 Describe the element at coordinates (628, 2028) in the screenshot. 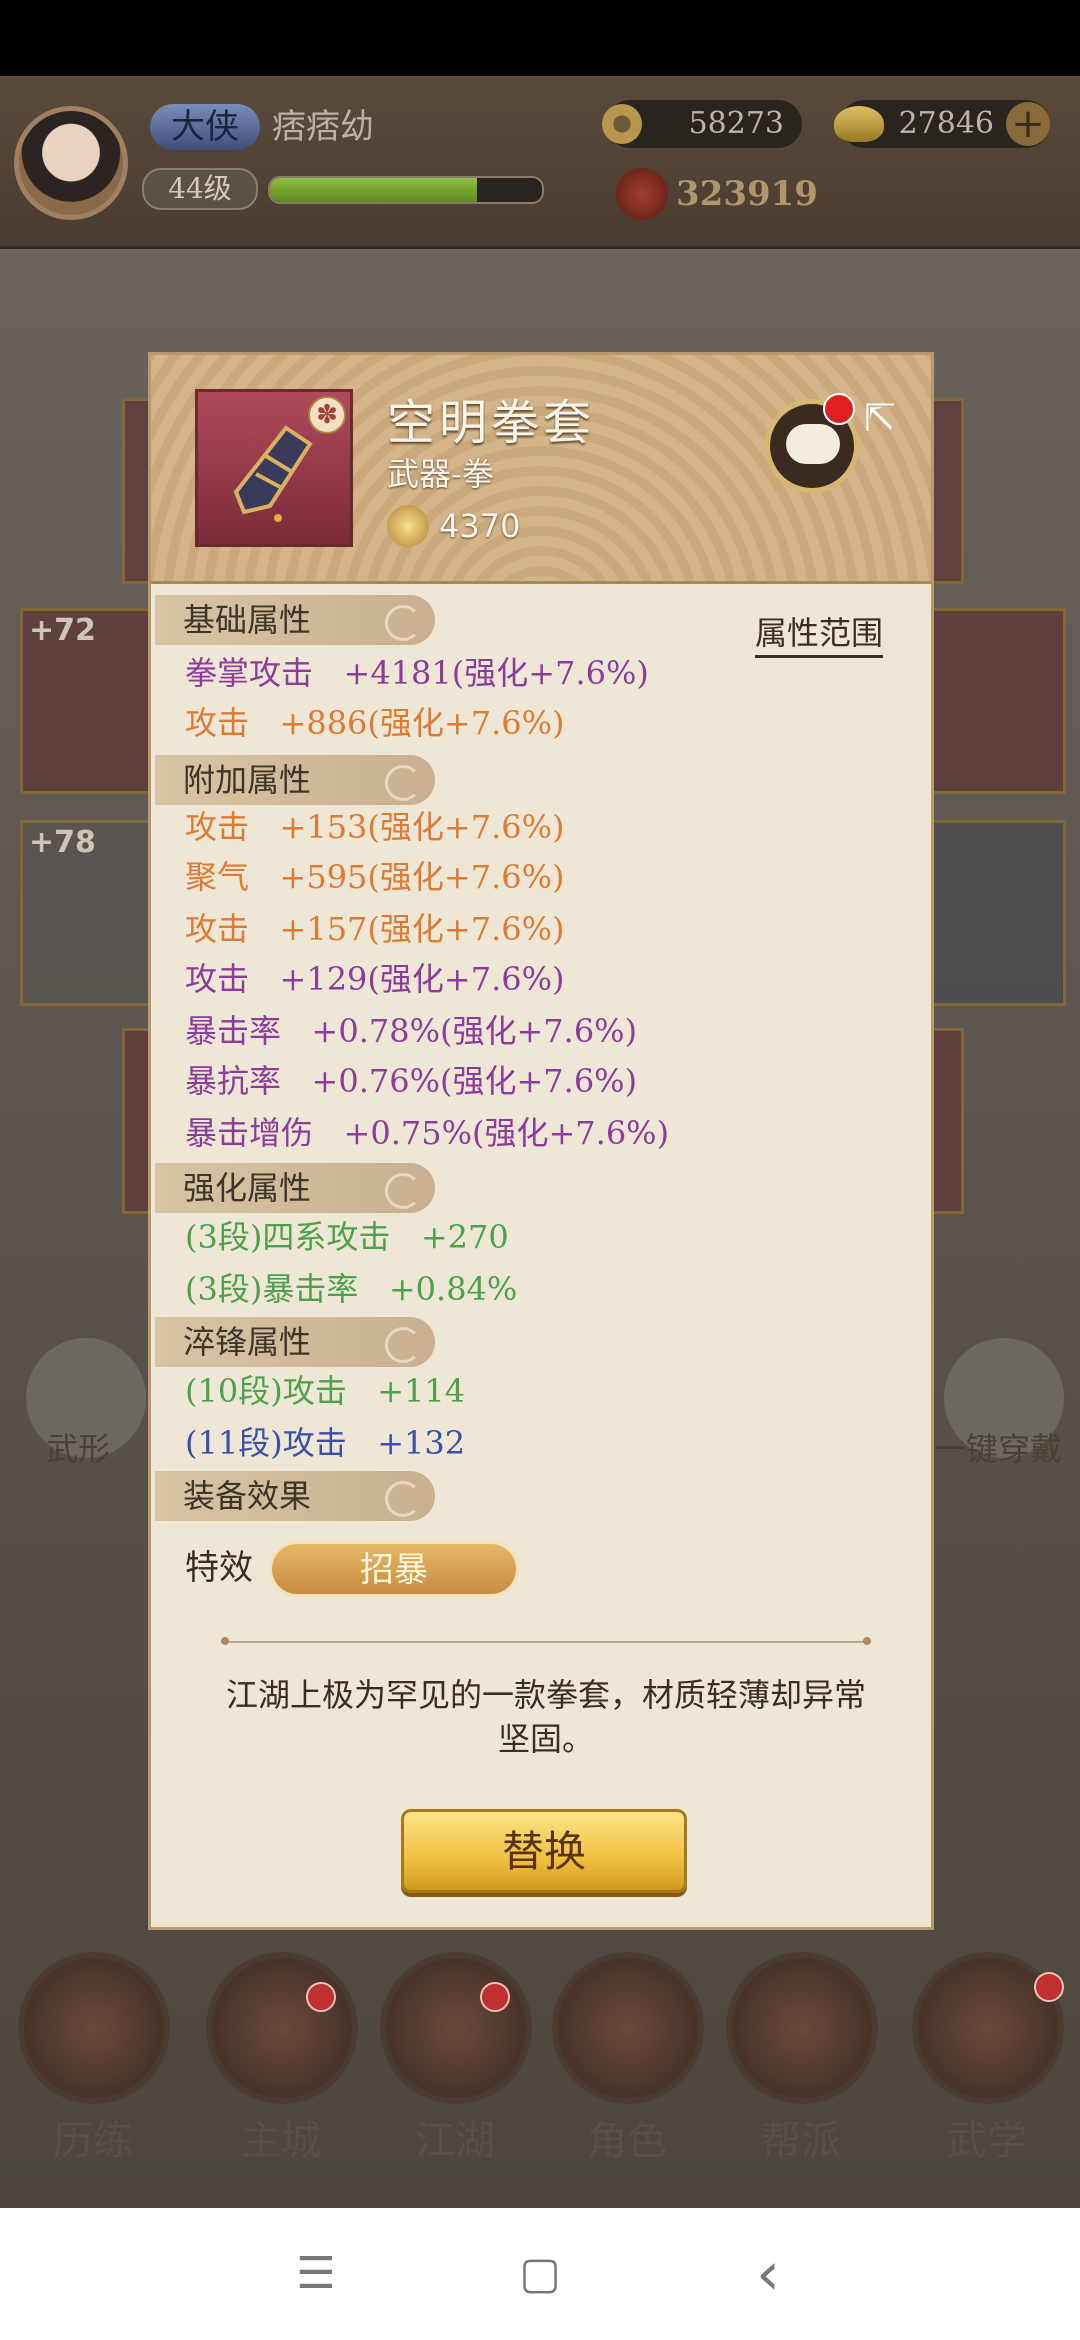

I see `character-icon` at that location.